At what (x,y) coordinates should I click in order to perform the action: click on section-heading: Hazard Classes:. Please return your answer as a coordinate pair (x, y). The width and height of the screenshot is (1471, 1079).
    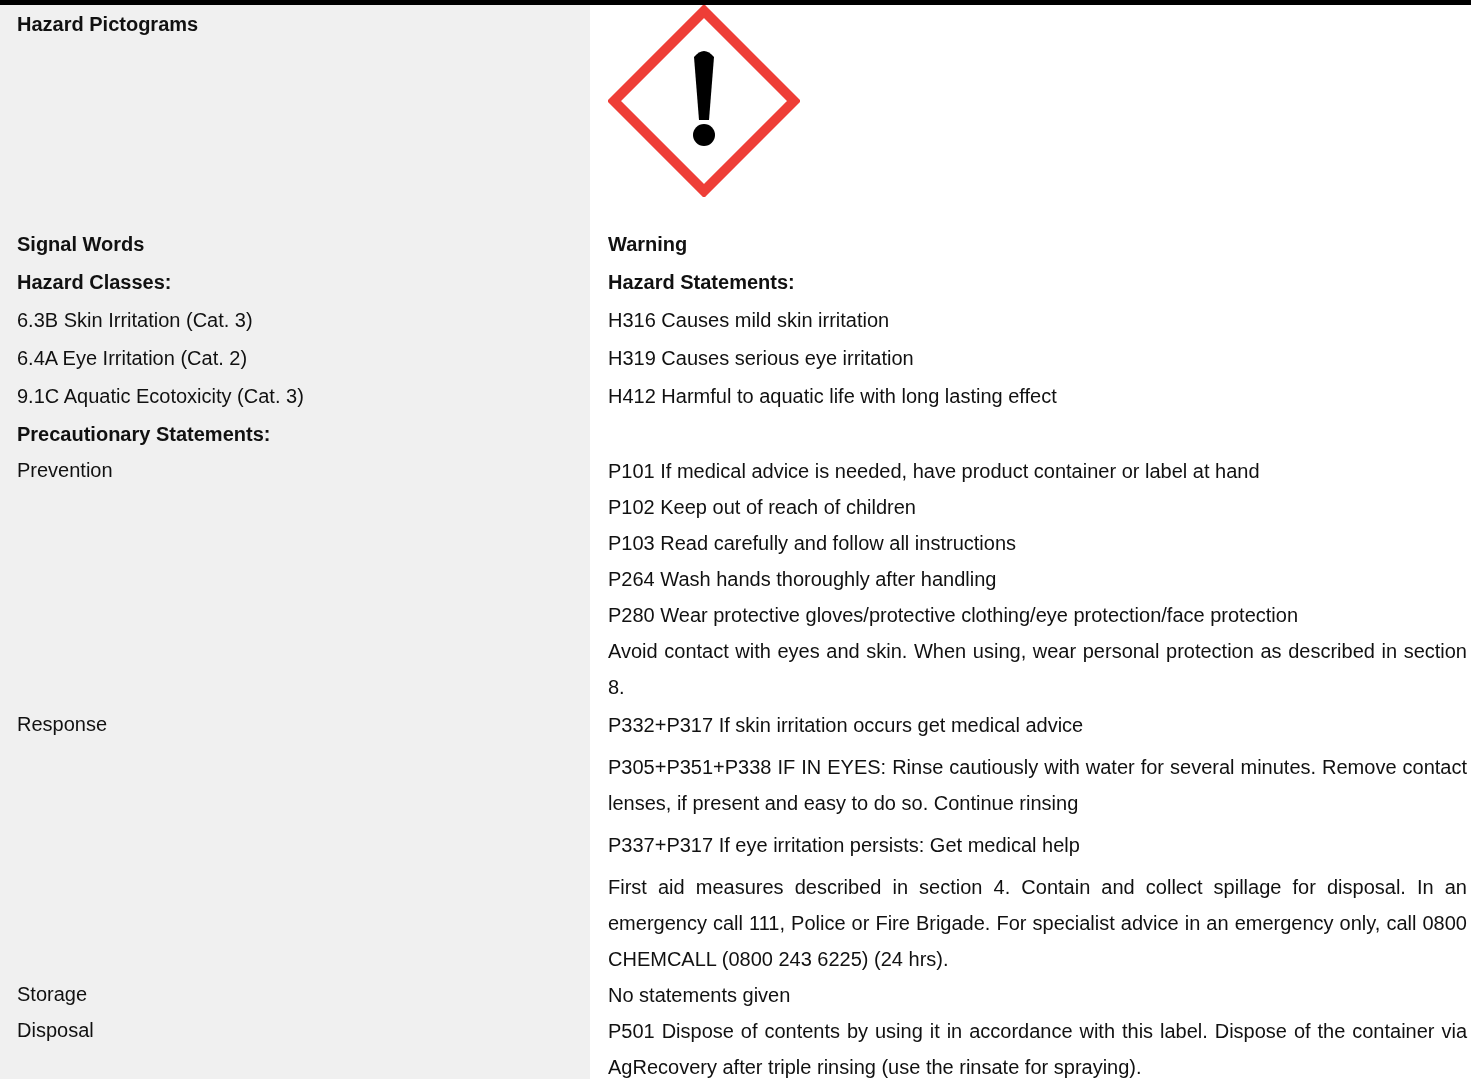
    Looking at the image, I should click on (94, 282).